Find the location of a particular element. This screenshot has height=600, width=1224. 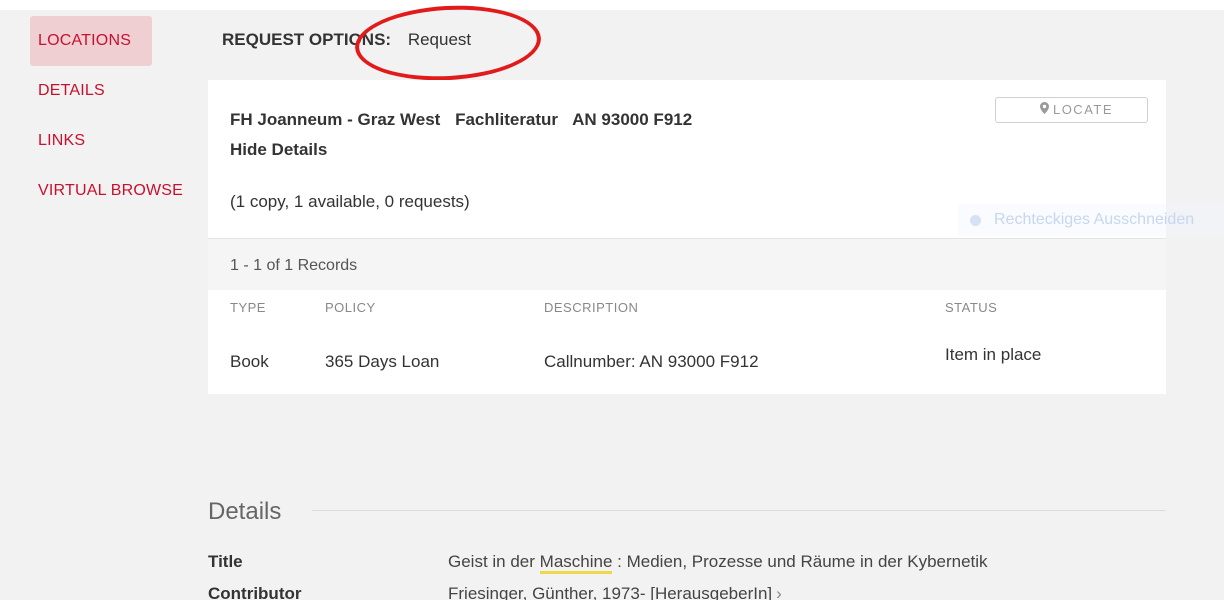

column-header-policy: POLICY is located at coordinates (350, 307).